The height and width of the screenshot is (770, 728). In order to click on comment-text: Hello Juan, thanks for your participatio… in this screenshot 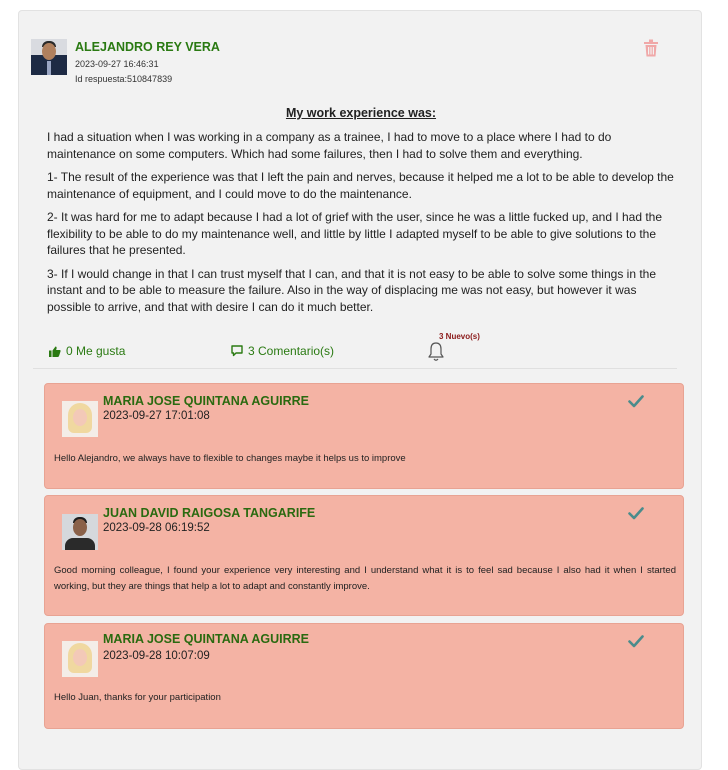, I will do `click(137, 697)`.